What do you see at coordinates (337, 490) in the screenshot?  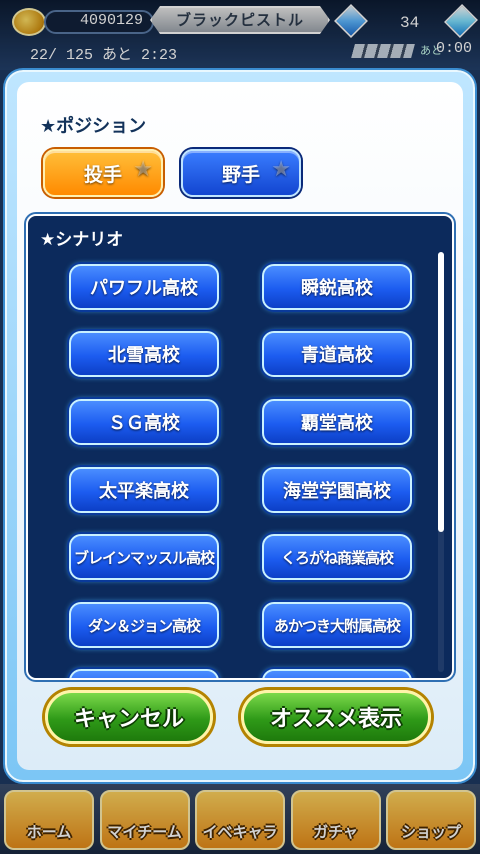 I see `school-button: 海堂学園高校` at bounding box center [337, 490].